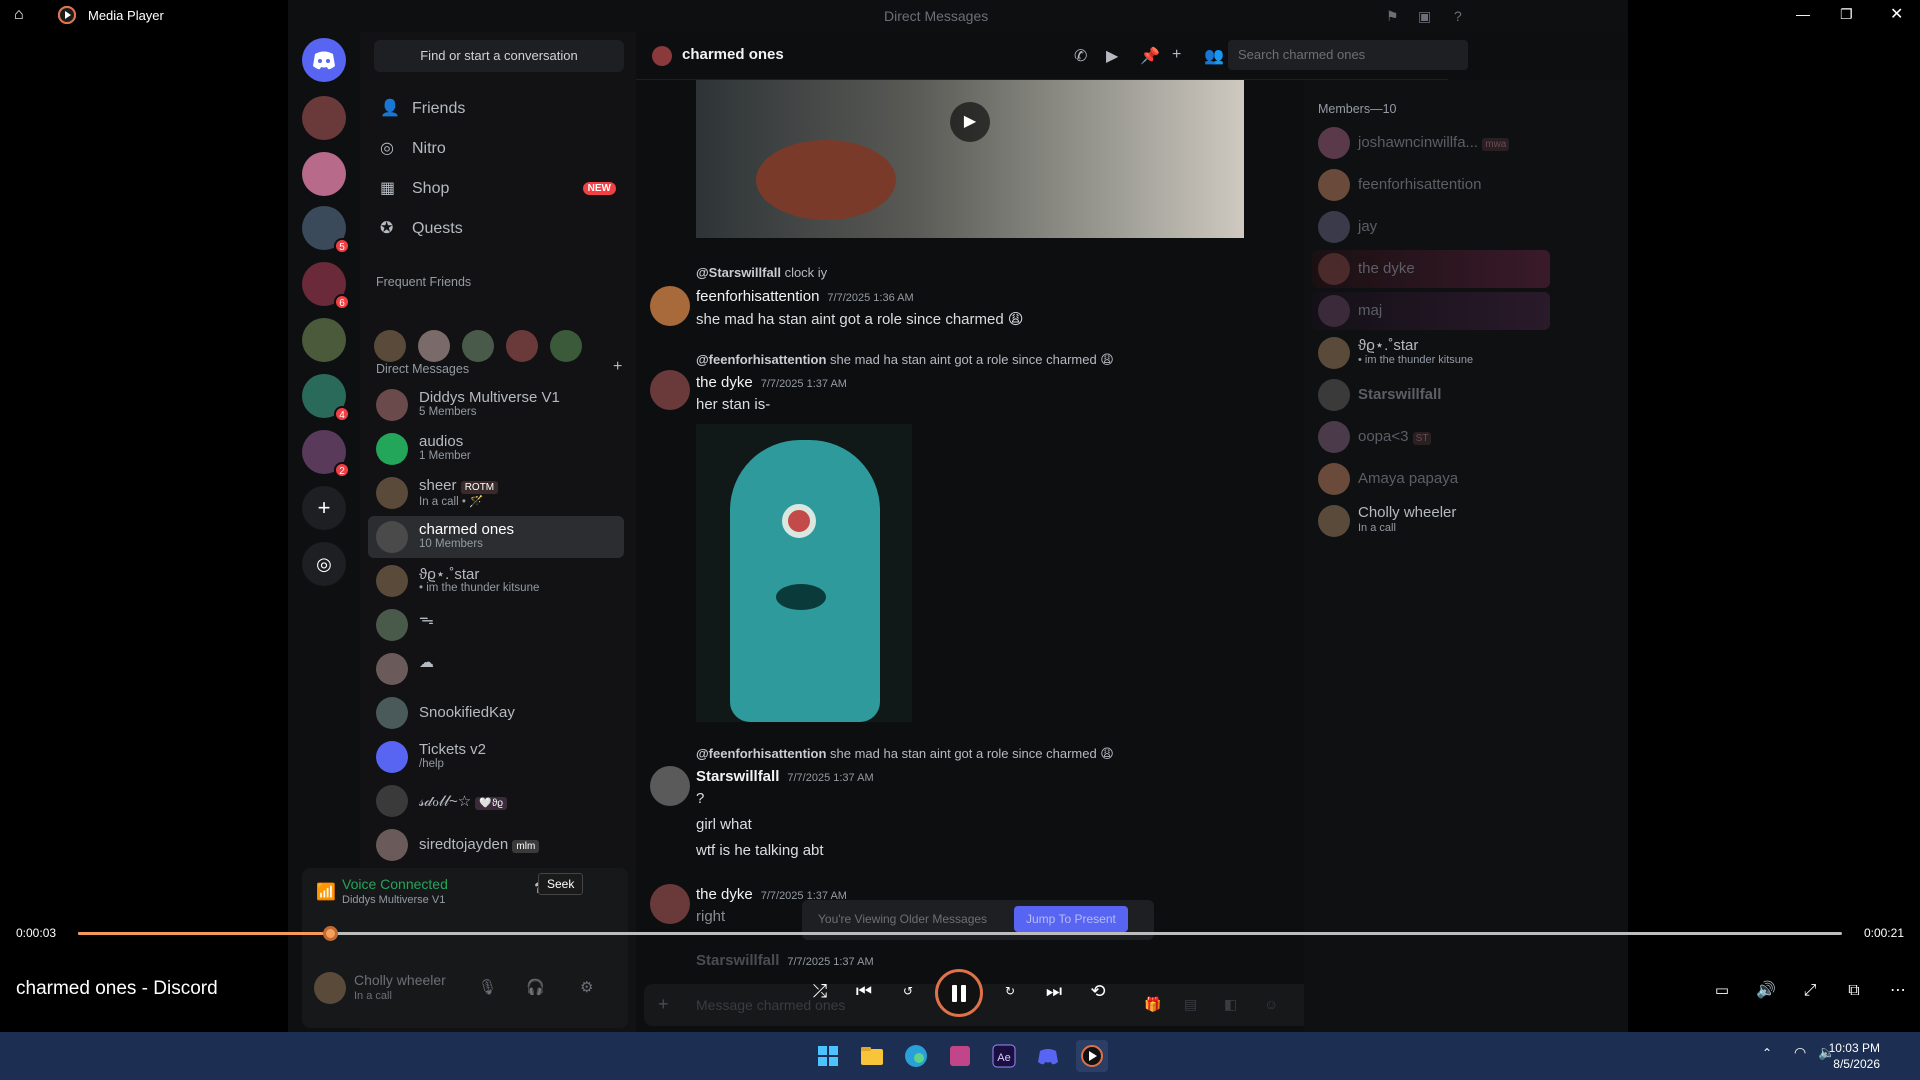  I want to click on gif-icon: ▤, so click(1190, 1004).